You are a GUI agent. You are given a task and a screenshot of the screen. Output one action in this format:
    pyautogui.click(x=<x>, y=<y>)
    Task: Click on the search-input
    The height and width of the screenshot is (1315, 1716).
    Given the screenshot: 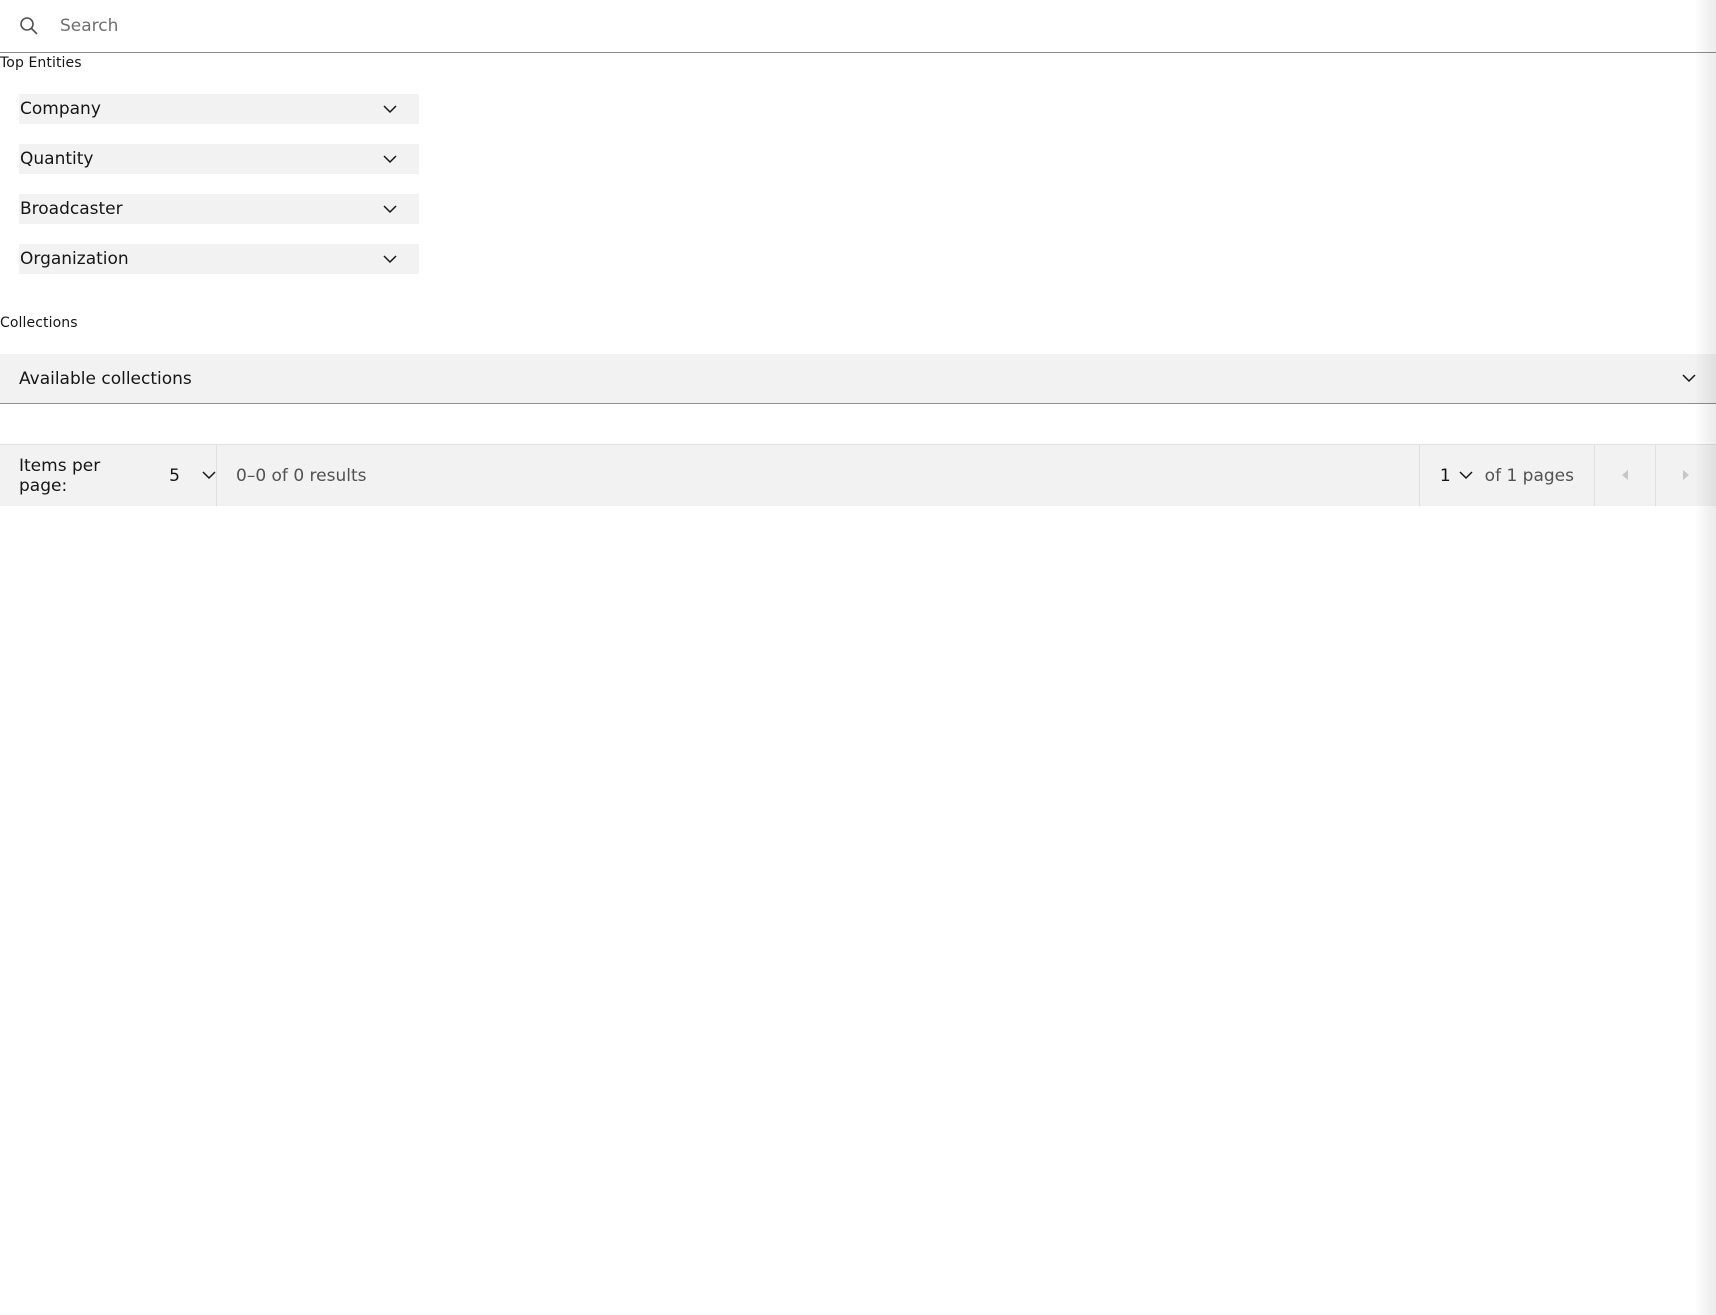 What is the action you would take?
    pyautogui.click(x=860, y=26)
    